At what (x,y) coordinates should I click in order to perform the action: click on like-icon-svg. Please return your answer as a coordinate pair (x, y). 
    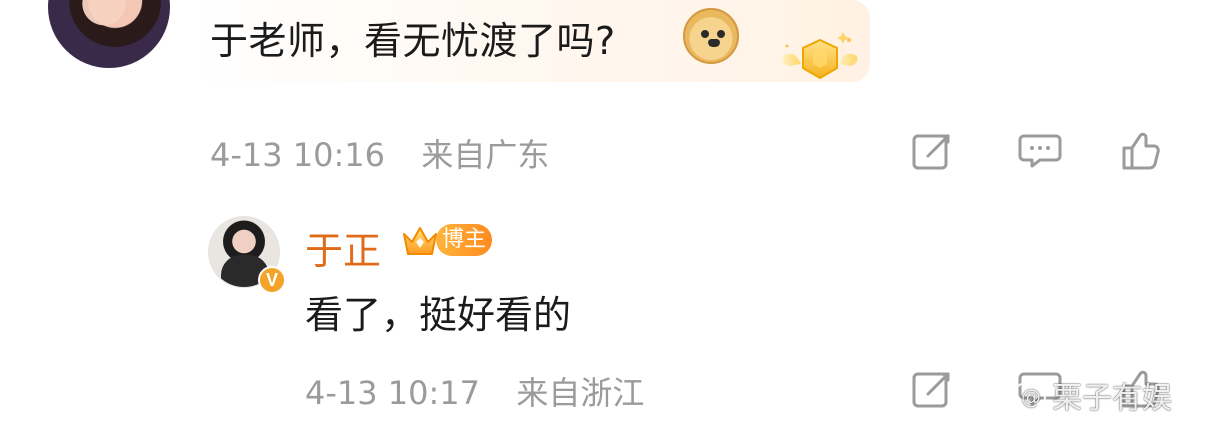
    Looking at the image, I should click on (1141, 151).